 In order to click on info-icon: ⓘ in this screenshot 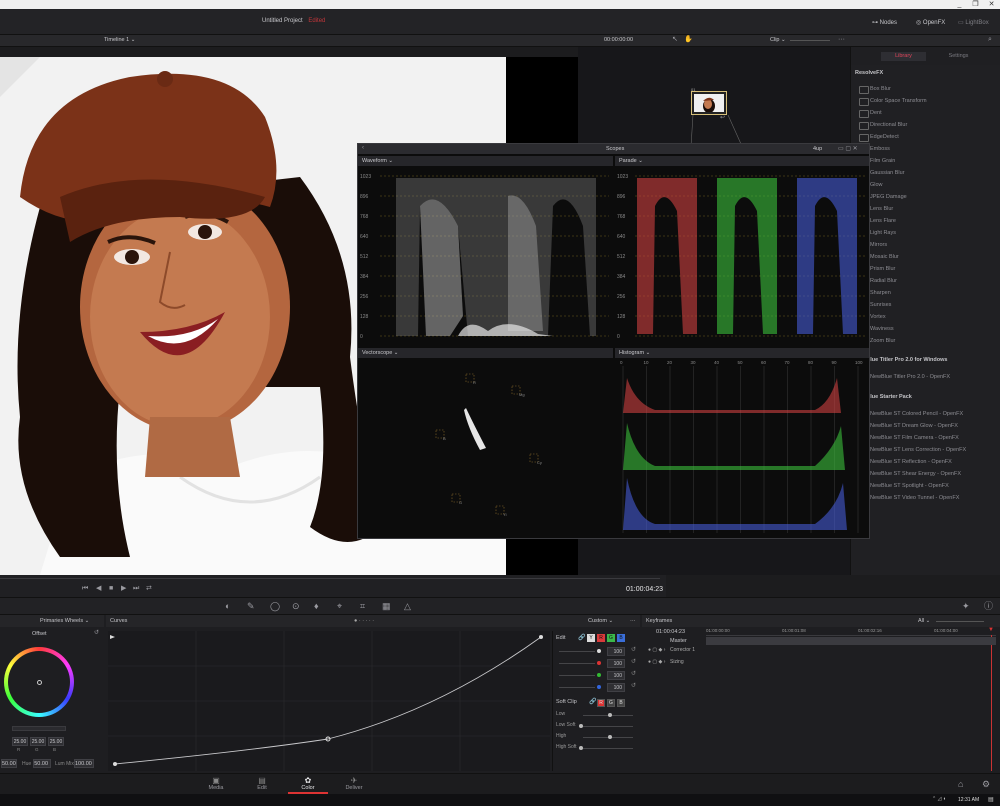, I will do `click(988, 606)`.